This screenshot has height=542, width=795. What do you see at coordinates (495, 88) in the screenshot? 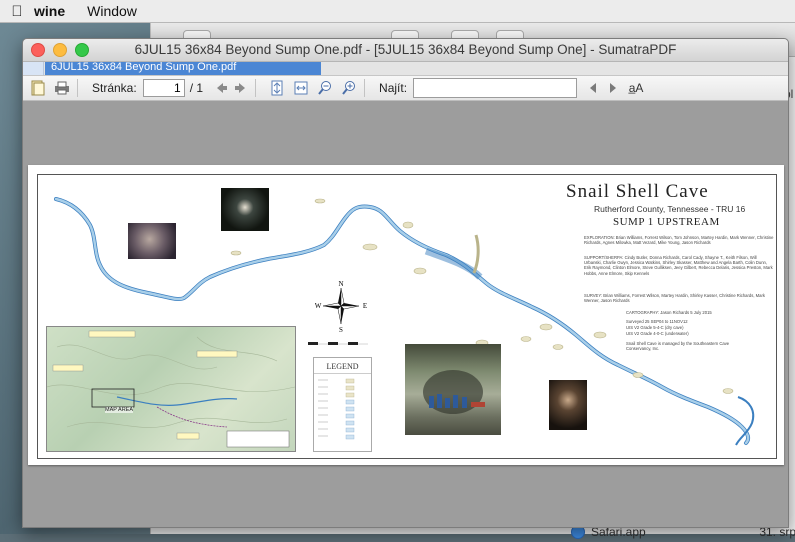
I see `find-input` at bounding box center [495, 88].